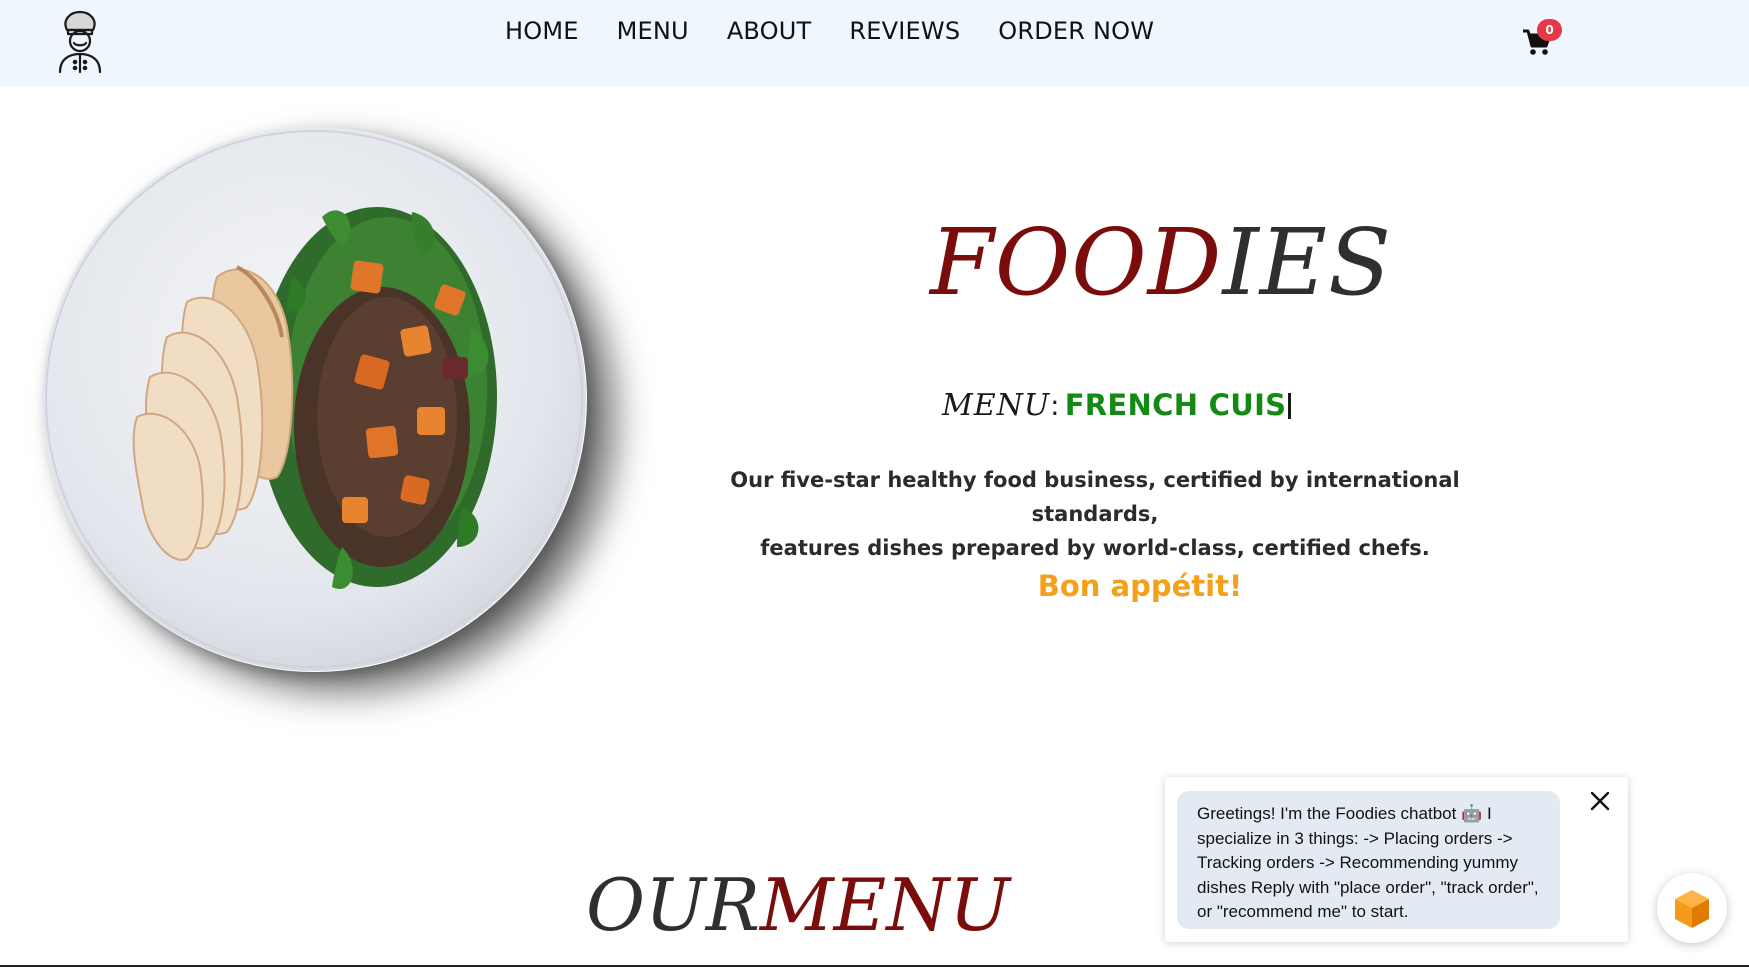  What do you see at coordinates (1307, 262) in the screenshot?
I see `brand-title-rest: IES` at bounding box center [1307, 262].